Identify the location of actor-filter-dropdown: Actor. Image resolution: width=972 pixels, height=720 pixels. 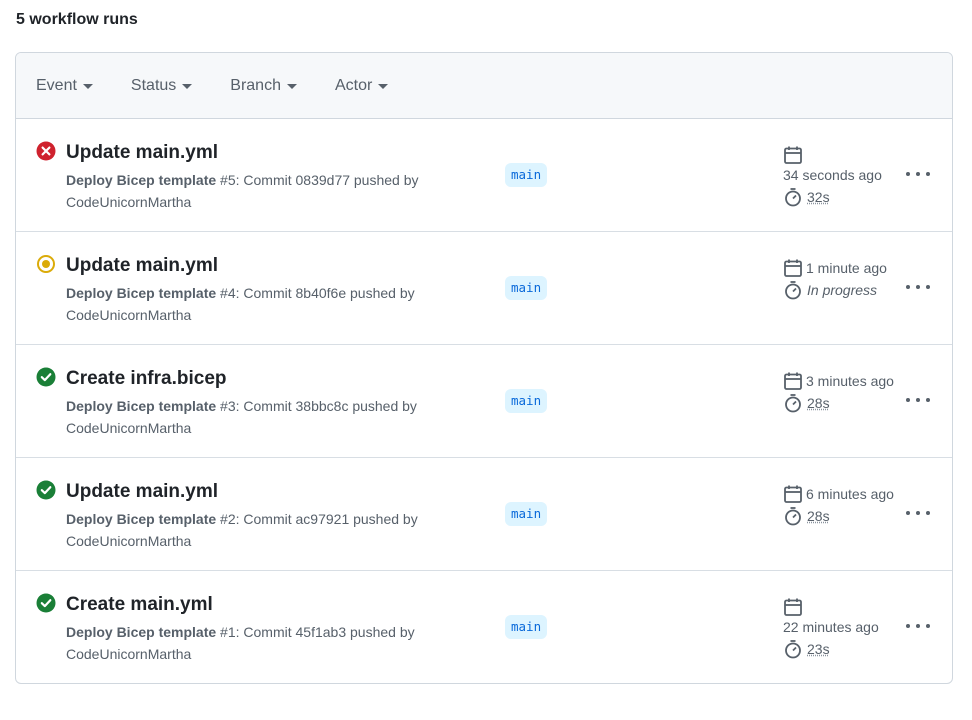
(361, 85).